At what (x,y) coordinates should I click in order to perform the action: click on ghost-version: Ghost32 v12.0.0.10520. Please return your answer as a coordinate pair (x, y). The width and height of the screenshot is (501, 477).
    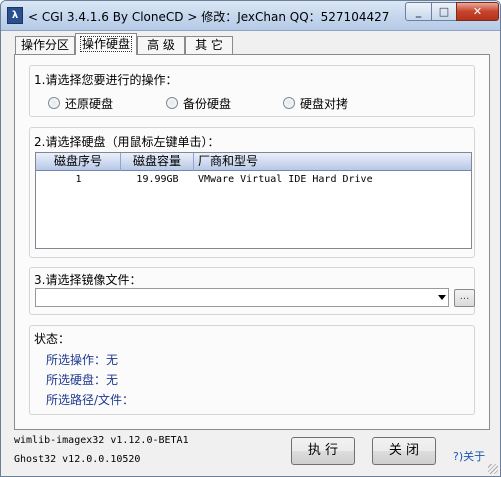
    Looking at the image, I should click on (77, 459).